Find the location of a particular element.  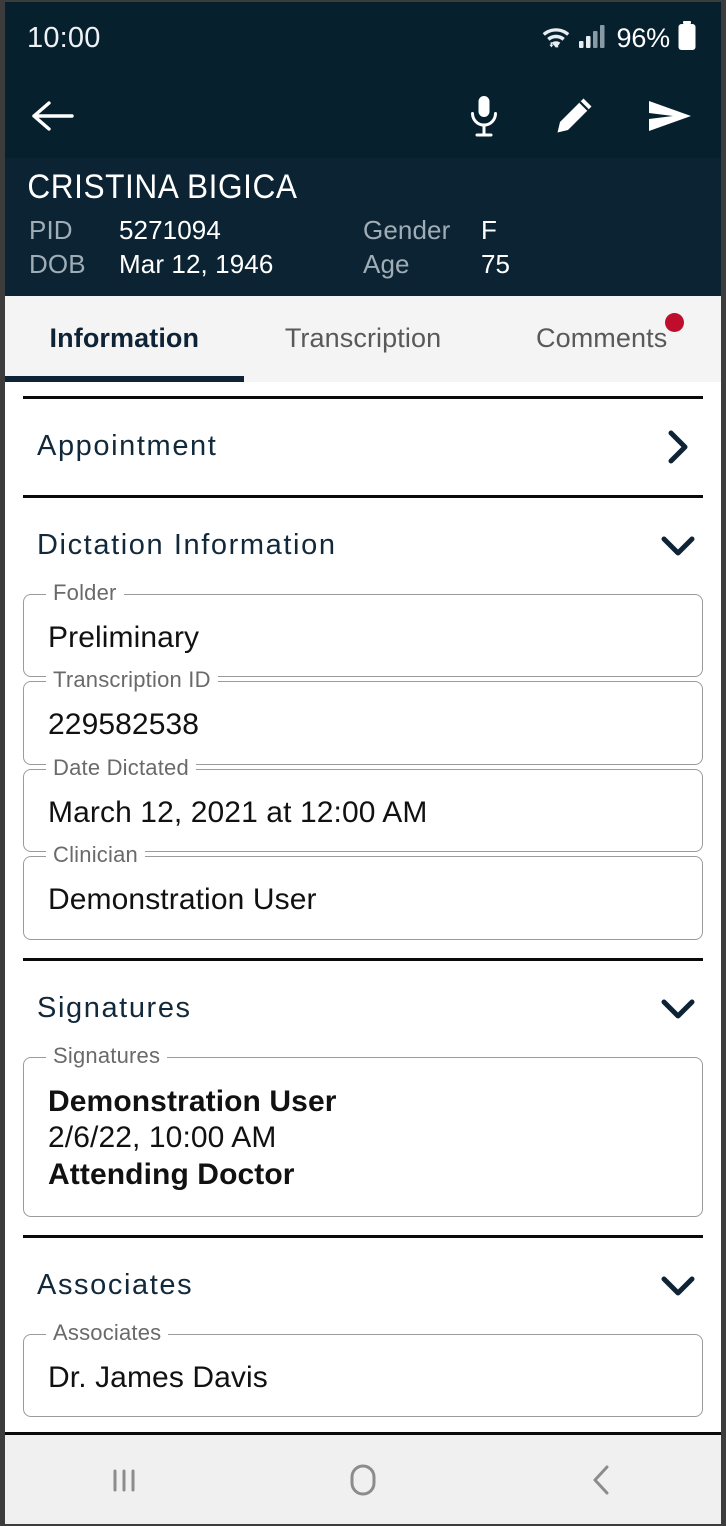

patient-dob: DOB Mar 12, 1946 is located at coordinates (196, 264).